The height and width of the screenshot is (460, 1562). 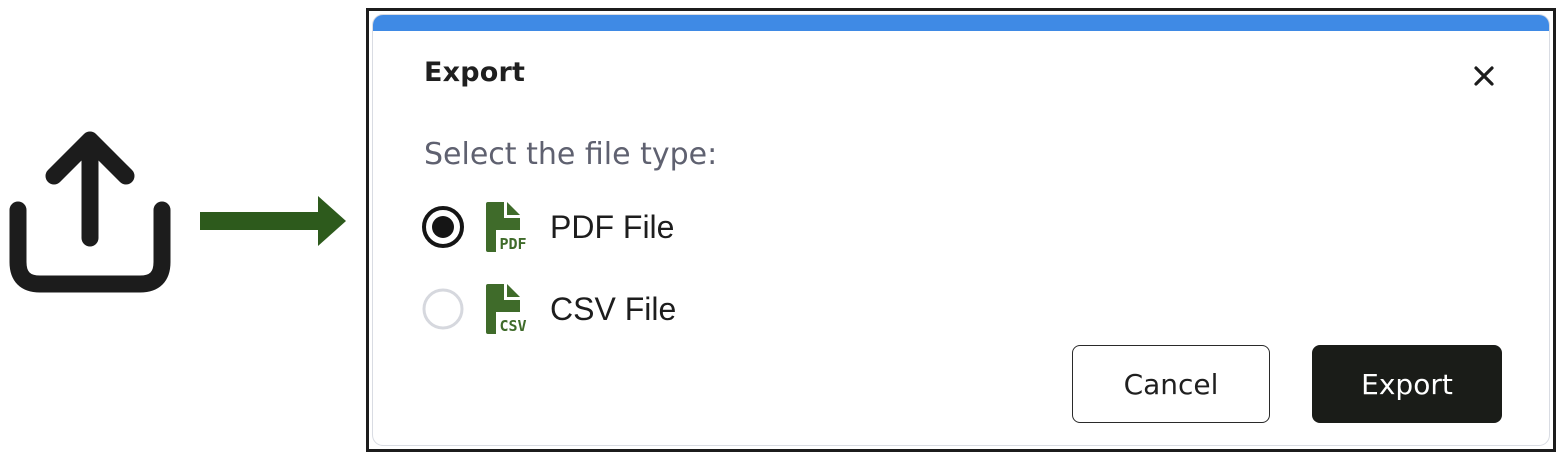 I want to click on upload-icon, so click(x=90, y=211).